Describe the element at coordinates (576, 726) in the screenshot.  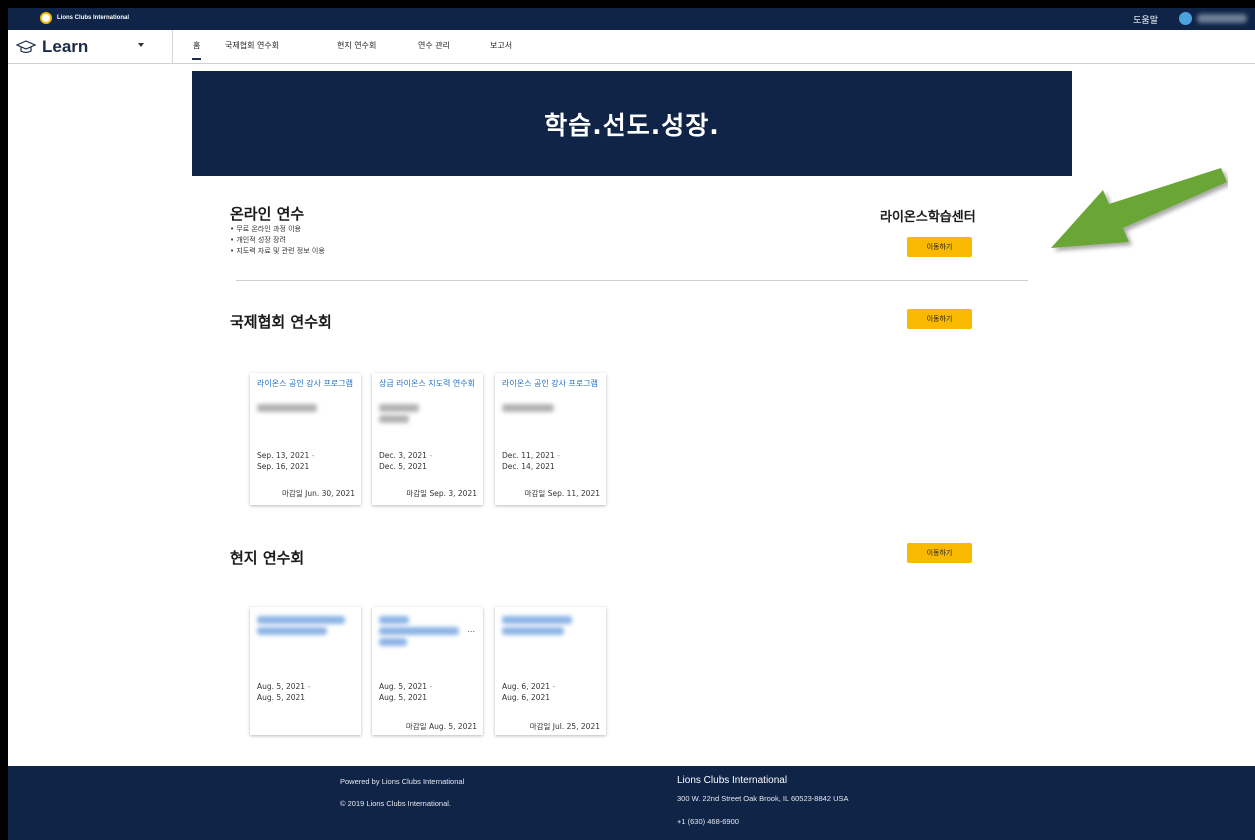
I see `deadline-date: Jul. 25, 2021` at that location.